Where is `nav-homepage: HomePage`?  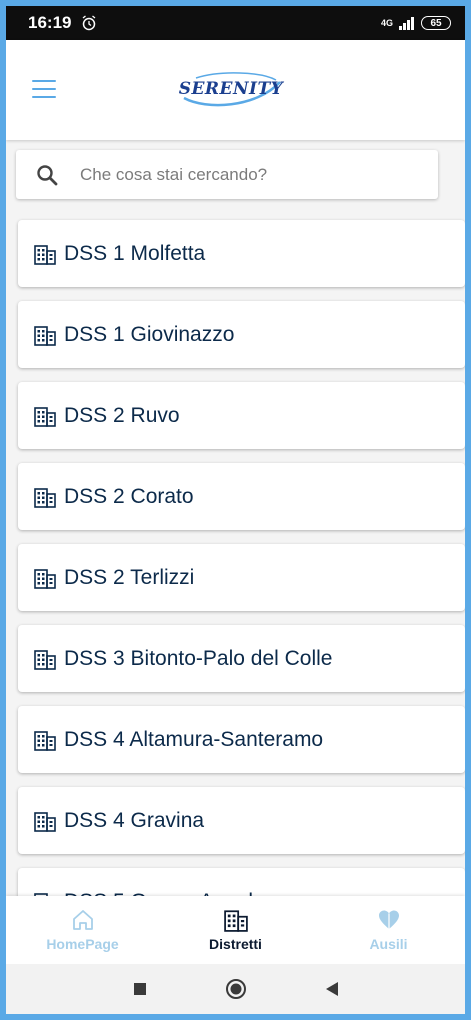 nav-homepage: HomePage is located at coordinates (83, 930).